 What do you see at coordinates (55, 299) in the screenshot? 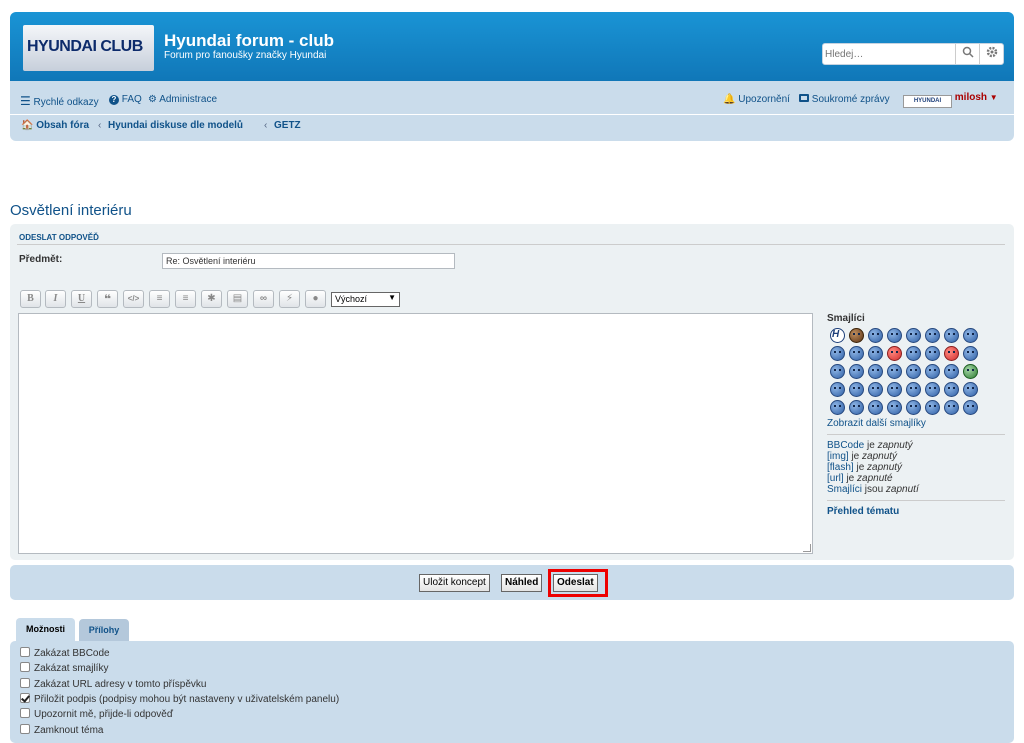
I see `italic-button: I` at bounding box center [55, 299].